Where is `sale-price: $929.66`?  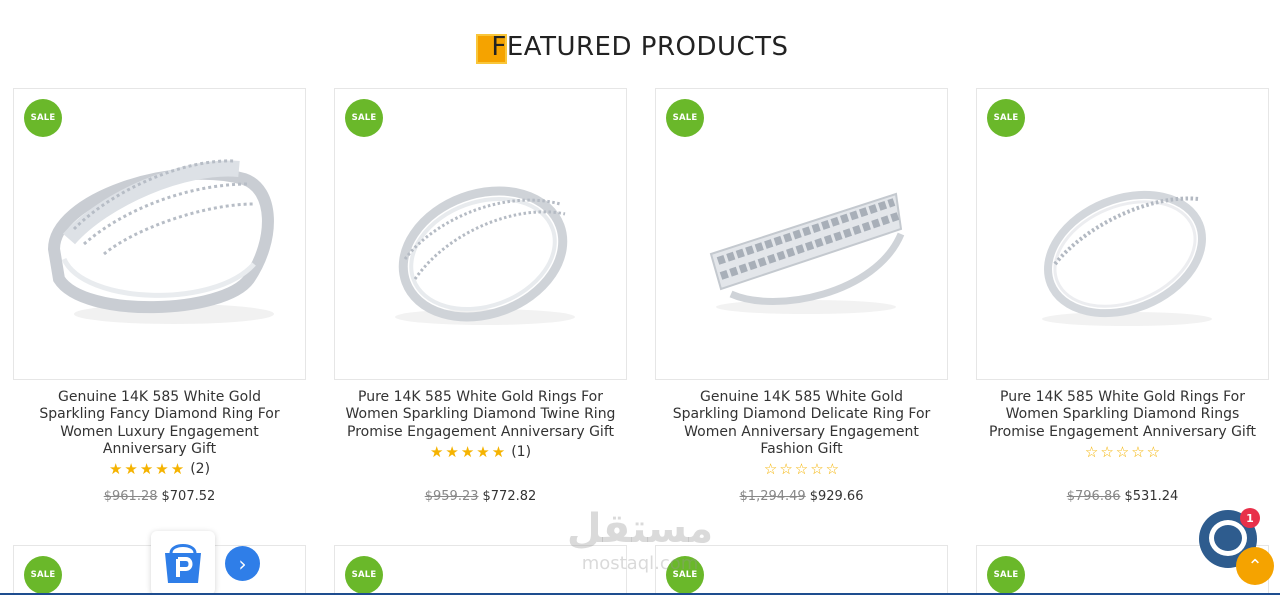
sale-price: $929.66 is located at coordinates (836, 496).